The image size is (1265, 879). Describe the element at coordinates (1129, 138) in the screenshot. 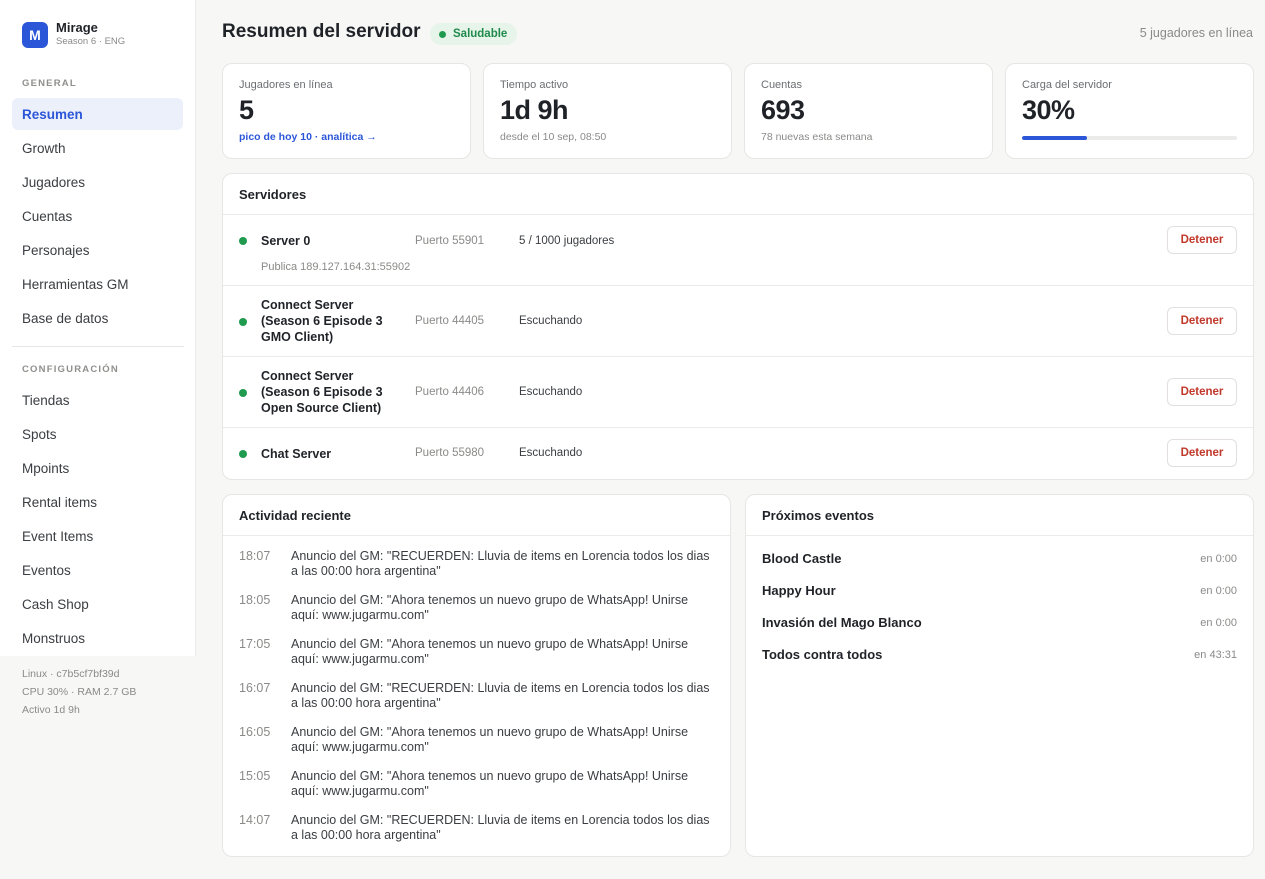

I see `load-progress-bar` at that location.